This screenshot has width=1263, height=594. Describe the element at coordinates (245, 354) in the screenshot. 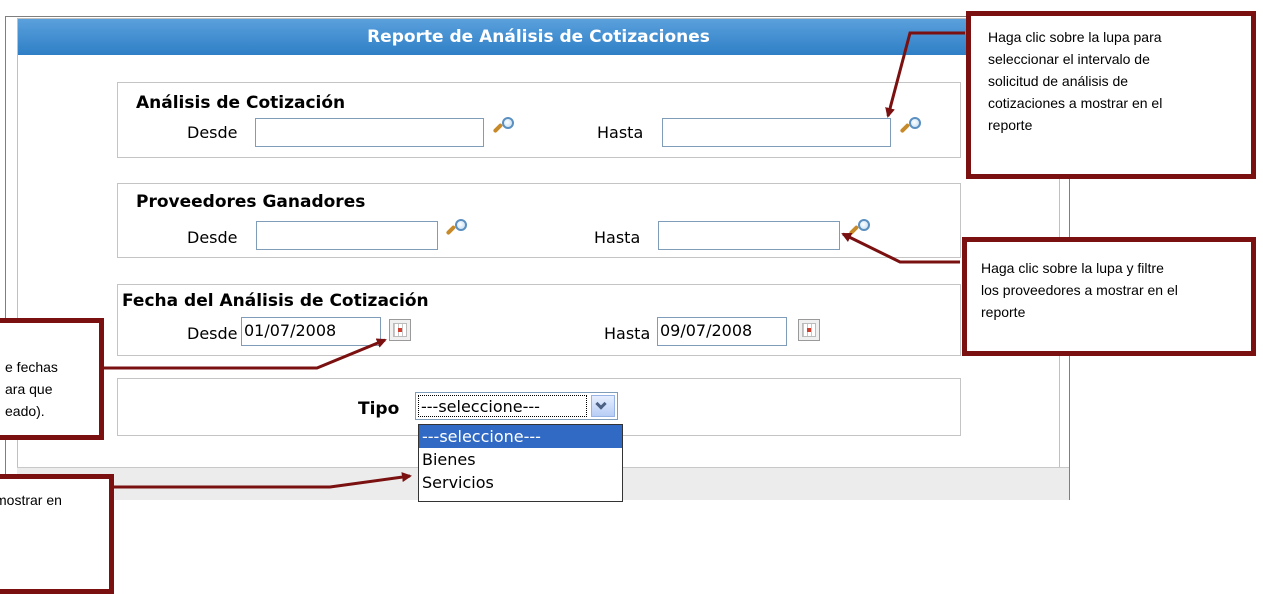

I see `arrow-fechas` at that location.